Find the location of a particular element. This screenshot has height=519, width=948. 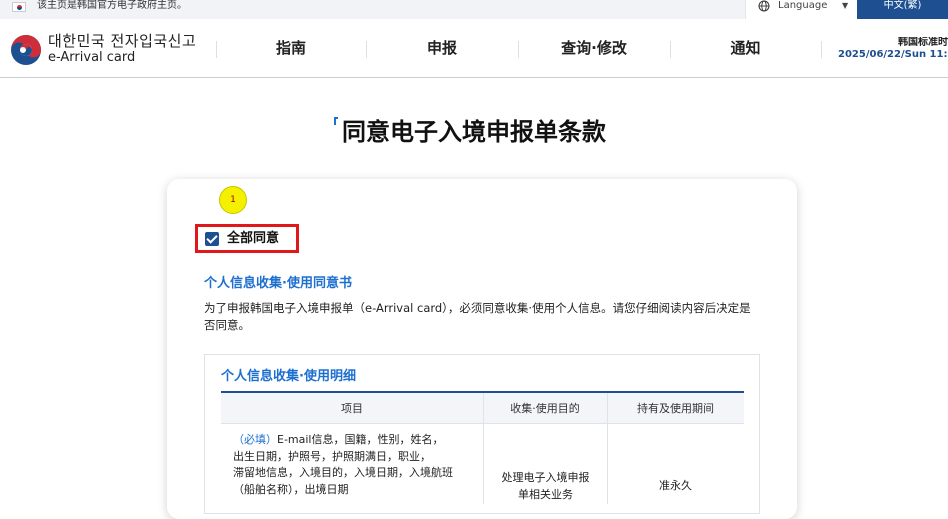

standard-time: 韩国标准时 2025/06/22/Sun 11:3 is located at coordinates (893, 49).